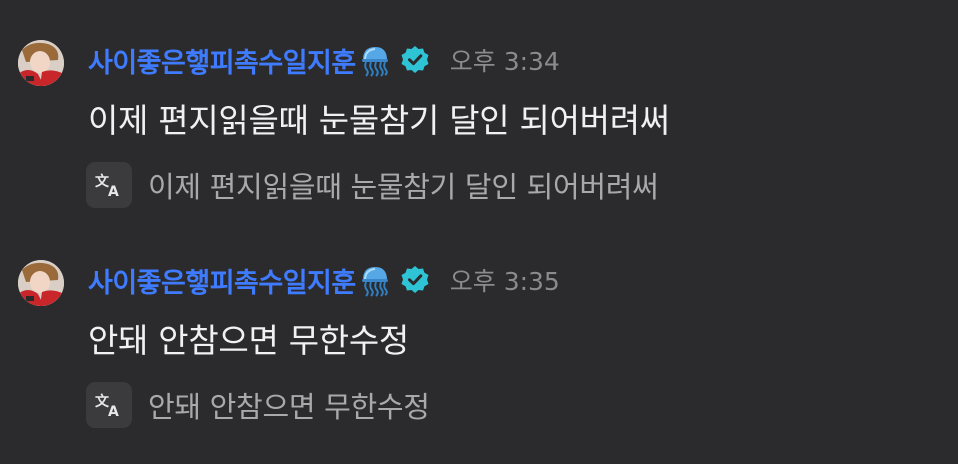 Image resolution: width=958 pixels, height=464 pixels. Describe the element at coordinates (504, 61) in the screenshot. I see `message-time: 오후 3:34` at that location.